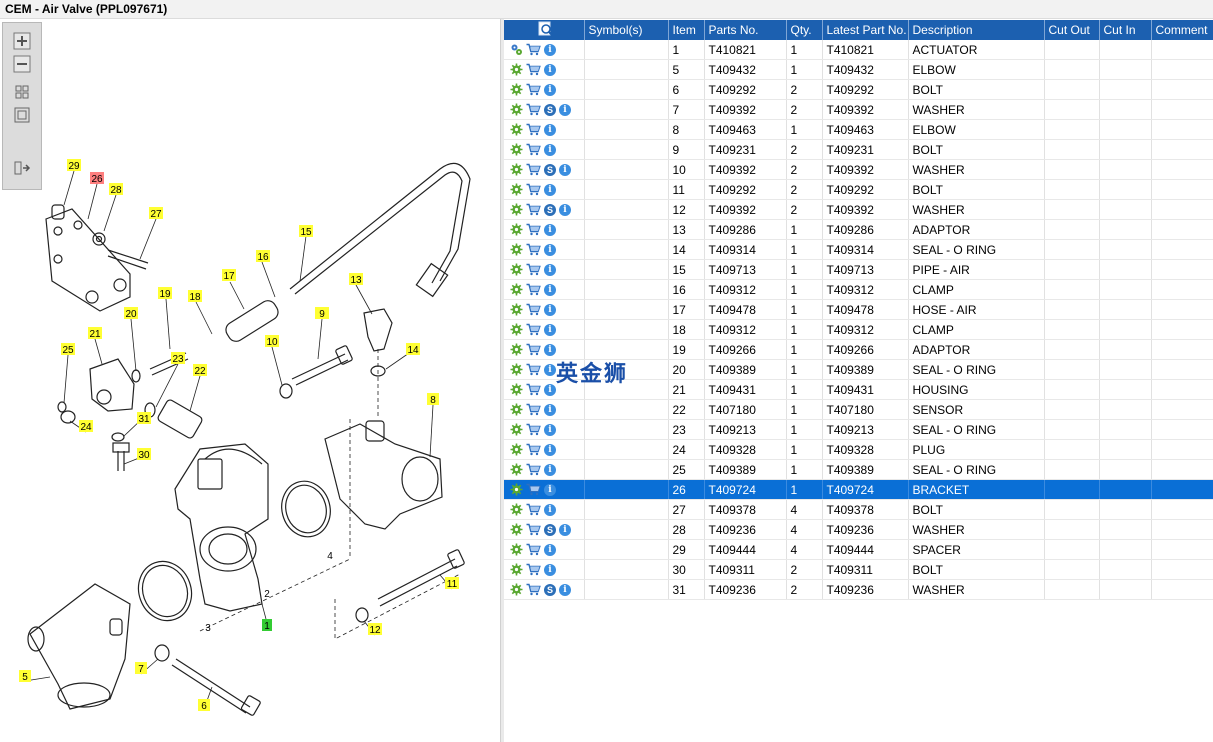  What do you see at coordinates (858, 509) in the screenshot?
I see `table-row: i 27 T409378 4 T409378 BOLT` at bounding box center [858, 509].